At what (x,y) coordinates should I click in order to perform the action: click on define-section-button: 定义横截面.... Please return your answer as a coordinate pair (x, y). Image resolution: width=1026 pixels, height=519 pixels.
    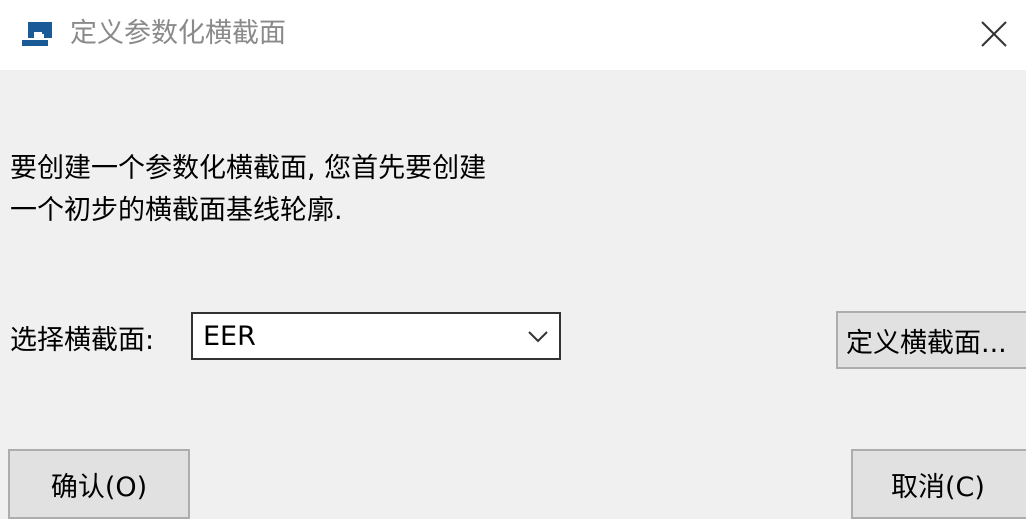
    Looking at the image, I should click on (931, 340).